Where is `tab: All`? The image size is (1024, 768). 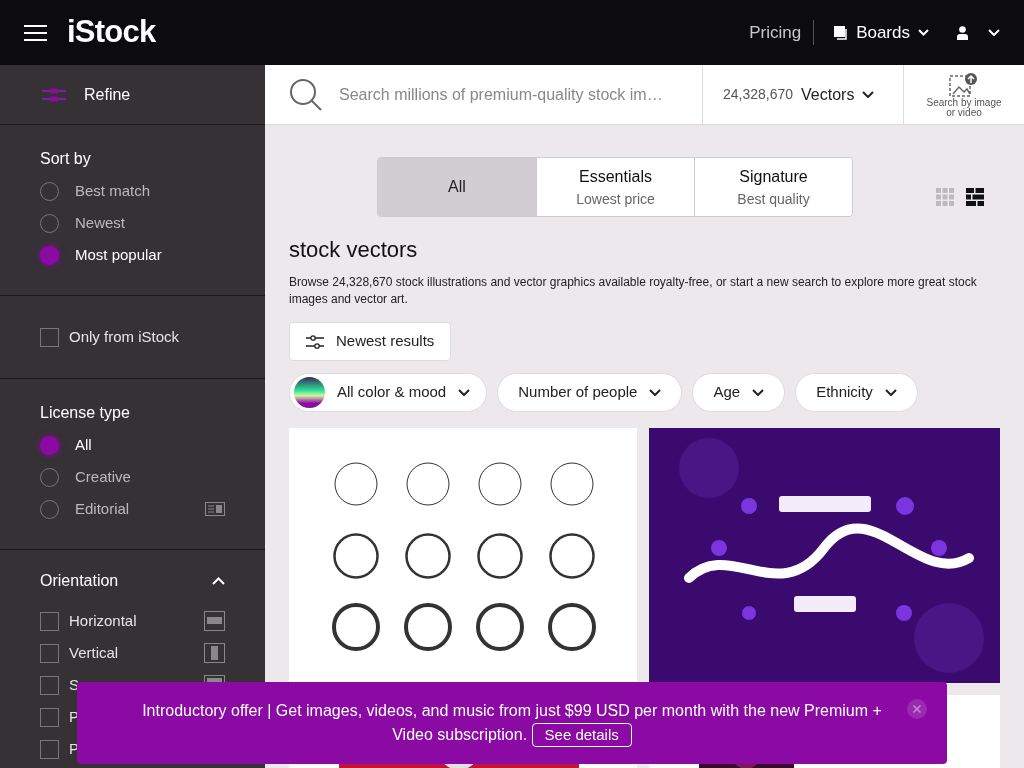 tab: All is located at coordinates (457, 187).